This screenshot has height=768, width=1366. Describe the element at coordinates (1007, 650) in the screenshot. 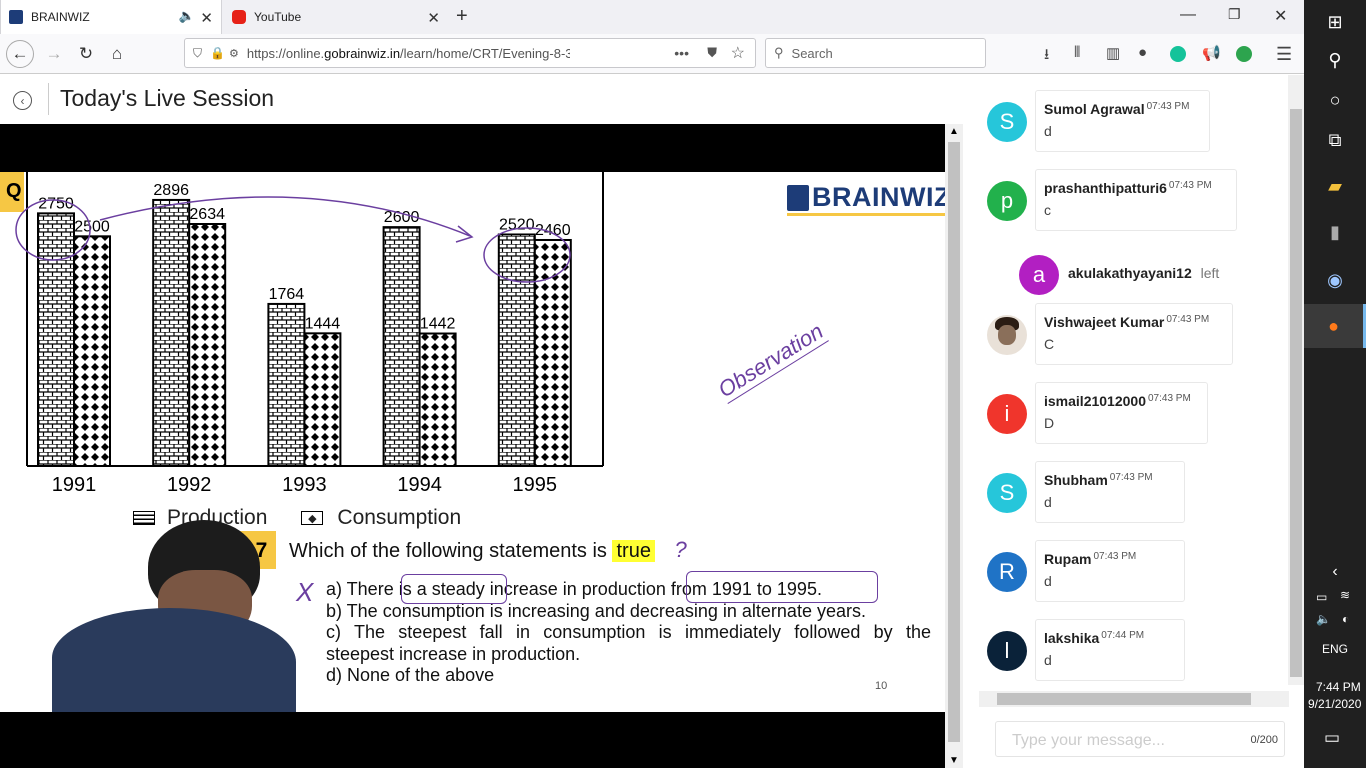

I see `avatar-letter: l` at that location.